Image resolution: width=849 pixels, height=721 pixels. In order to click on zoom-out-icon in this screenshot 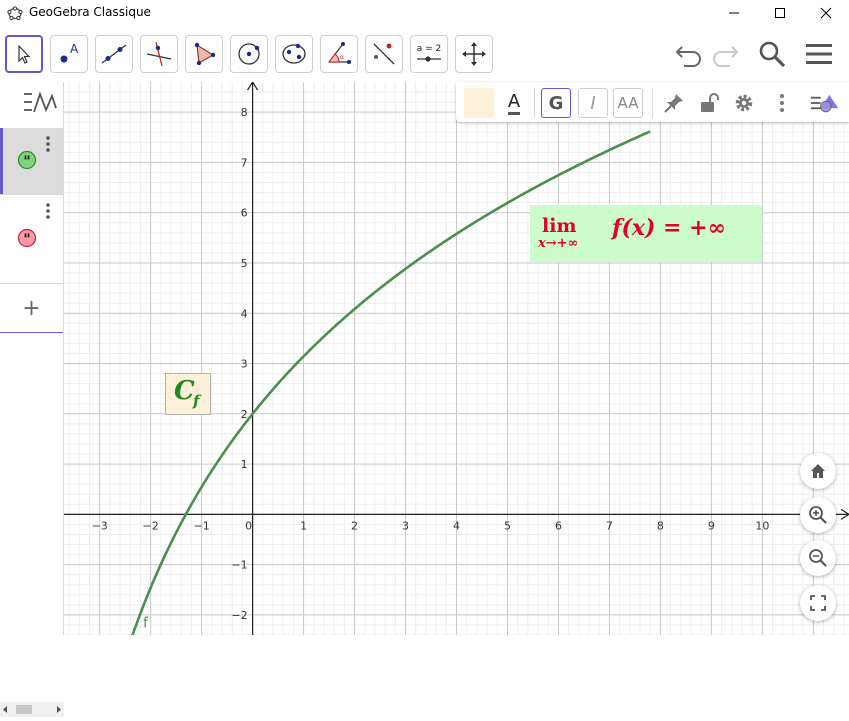, I will do `click(818, 558)`.